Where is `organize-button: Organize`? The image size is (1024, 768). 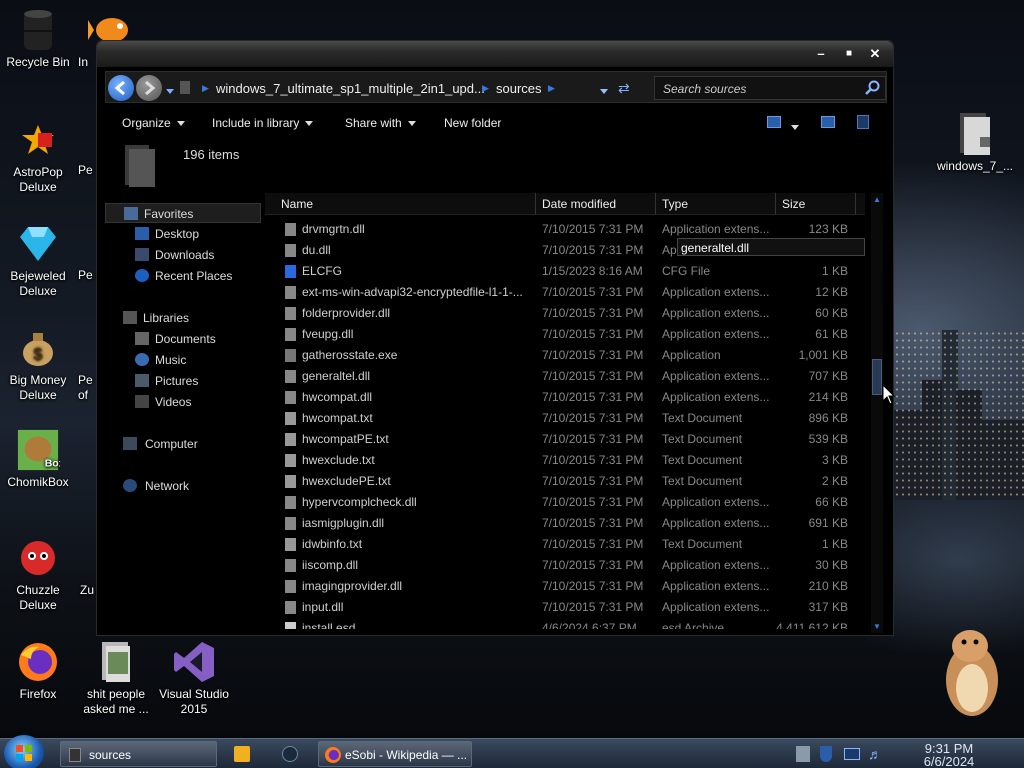 organize-button: Organize is located at coordinates (153, 123).